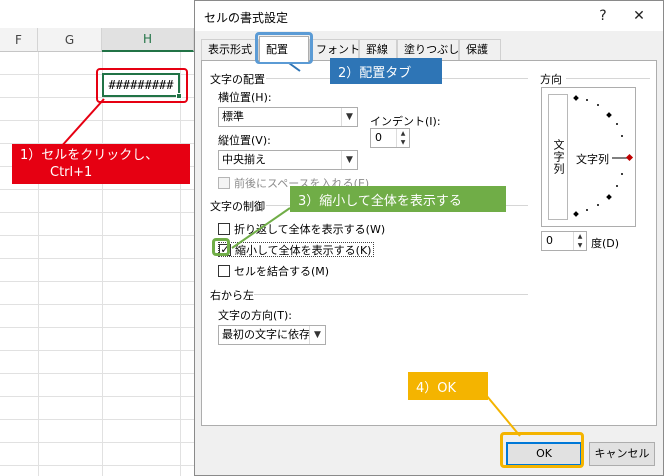  Describe the element at coordinates (398, 199) in the screenshot. I see `callout-3: 3）縮小して全体を表示する` at that location.